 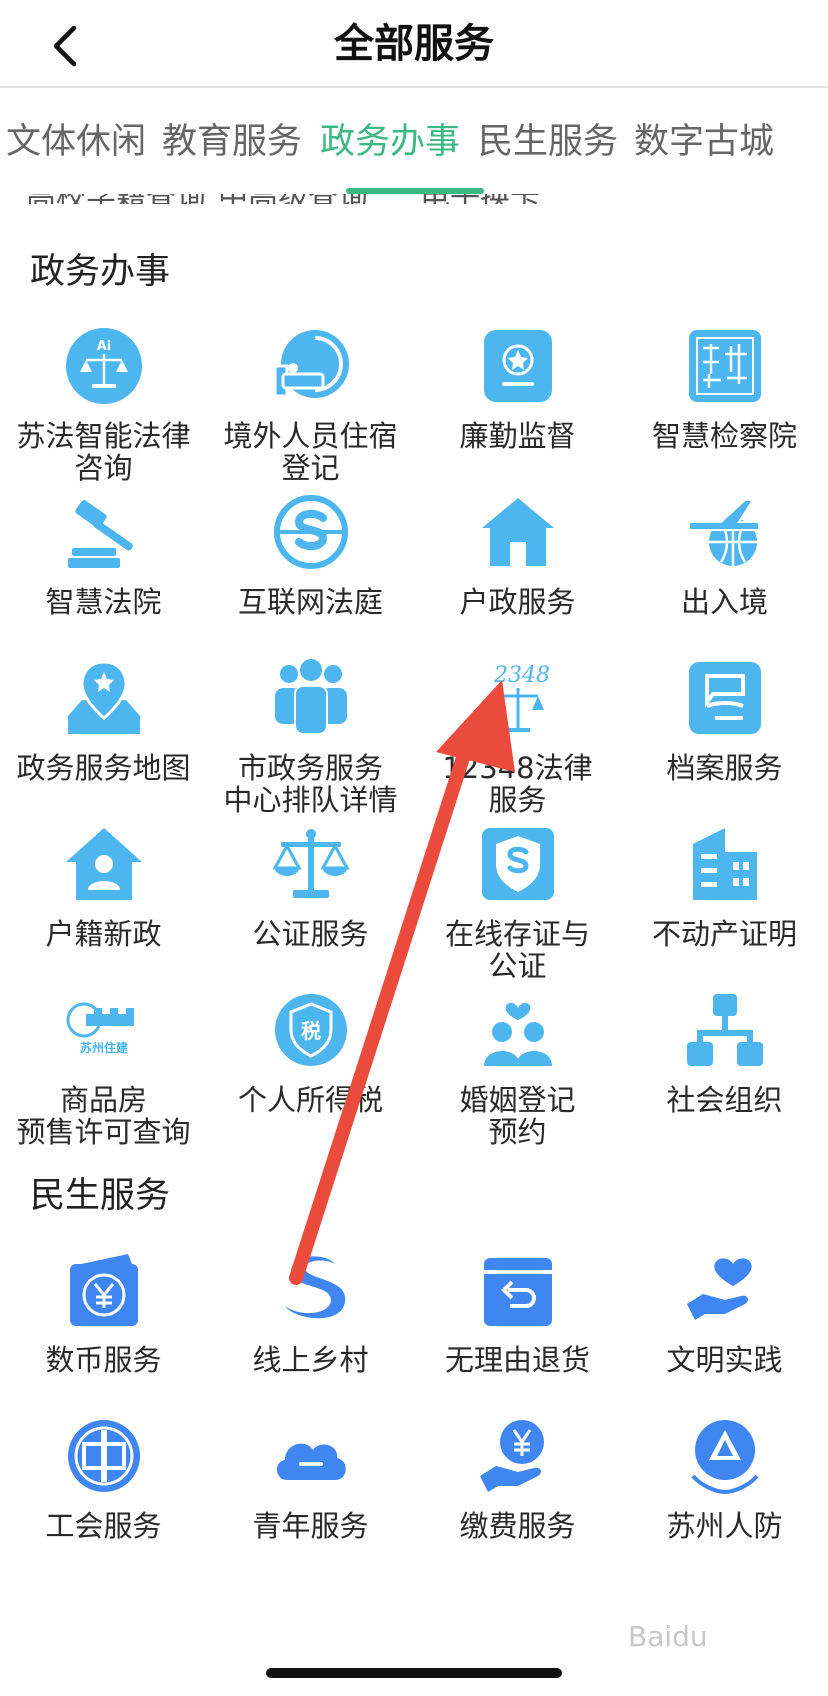 I want to click on service-item: 公证服务, so click(x=310, y=887).